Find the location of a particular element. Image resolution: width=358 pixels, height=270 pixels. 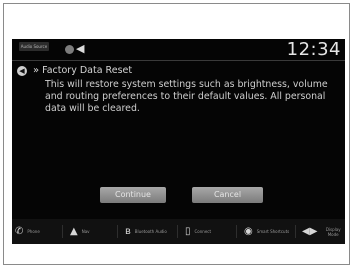

page-title: Factory Data Reset is located at coordinates (87, 70).